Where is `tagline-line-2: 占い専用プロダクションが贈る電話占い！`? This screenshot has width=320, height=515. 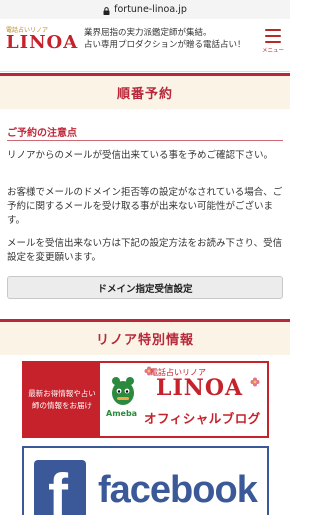 tagline-line-2: 占い専用プロダクションが贈る電話占い！ is located at coordinates (165, 45).